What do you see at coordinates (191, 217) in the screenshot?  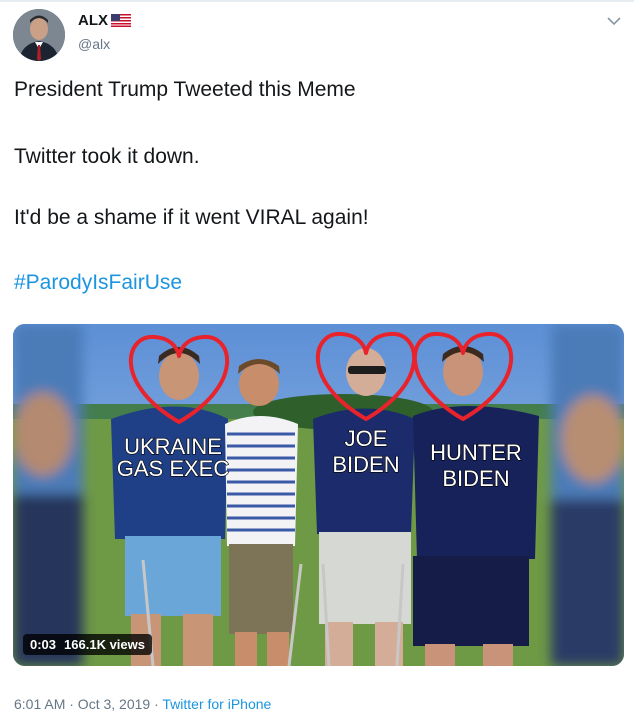 I see `tweet-text-line-3: It'd be a shame if it went VIRAL again!` at bounding box center [191, 217].